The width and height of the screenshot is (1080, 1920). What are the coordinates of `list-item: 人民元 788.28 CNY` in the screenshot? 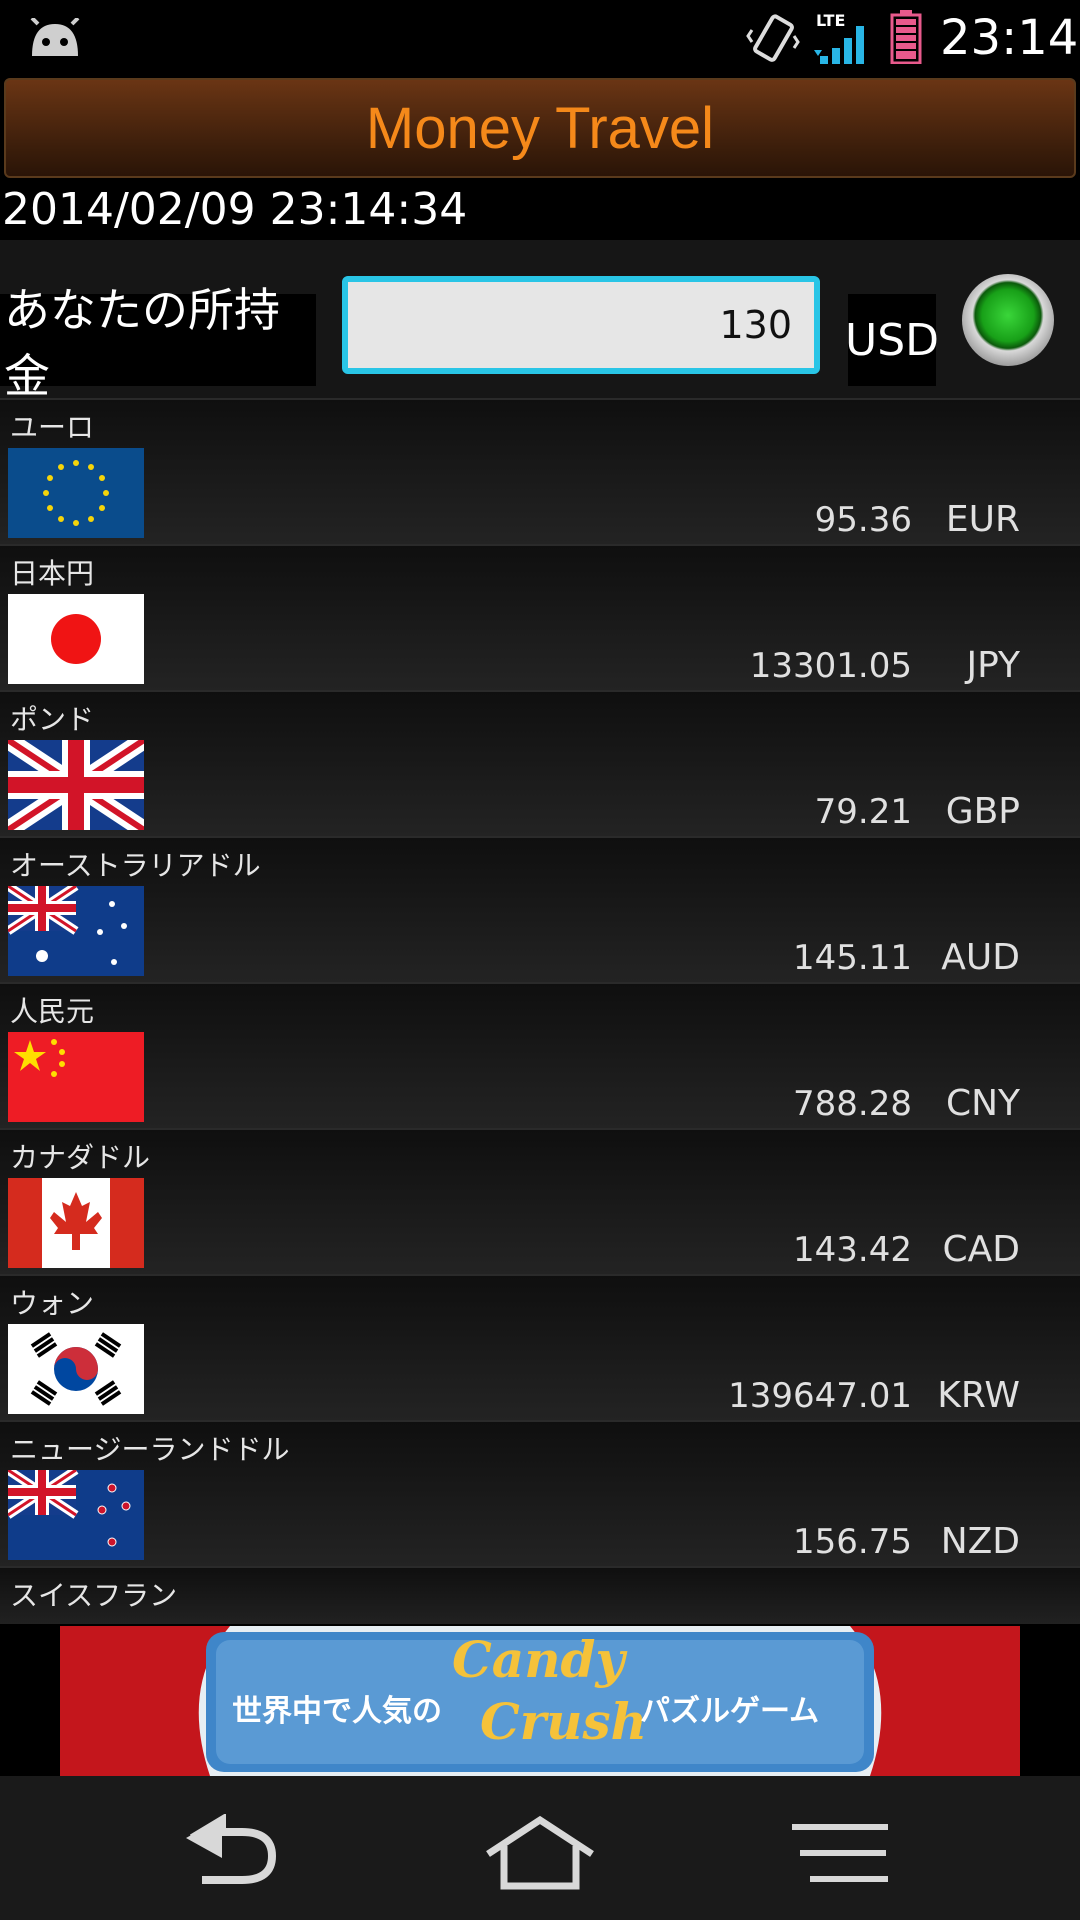 It's located at (540, 1055).